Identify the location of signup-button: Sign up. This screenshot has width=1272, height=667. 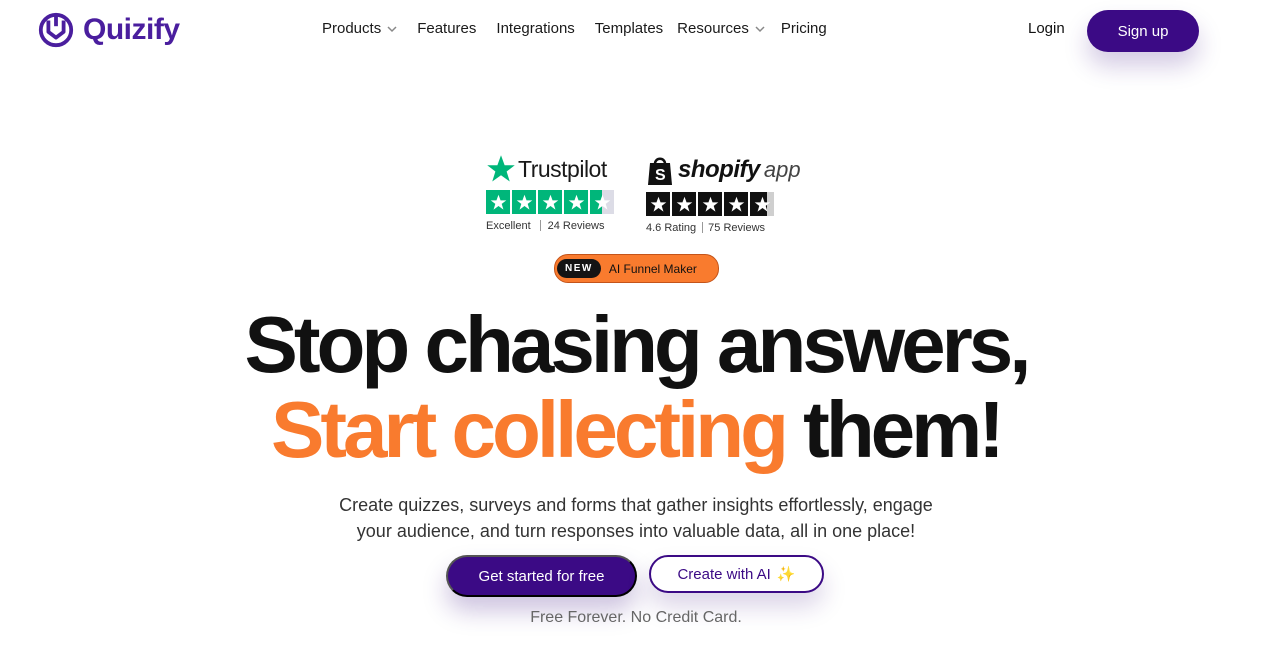
(1143, 31).